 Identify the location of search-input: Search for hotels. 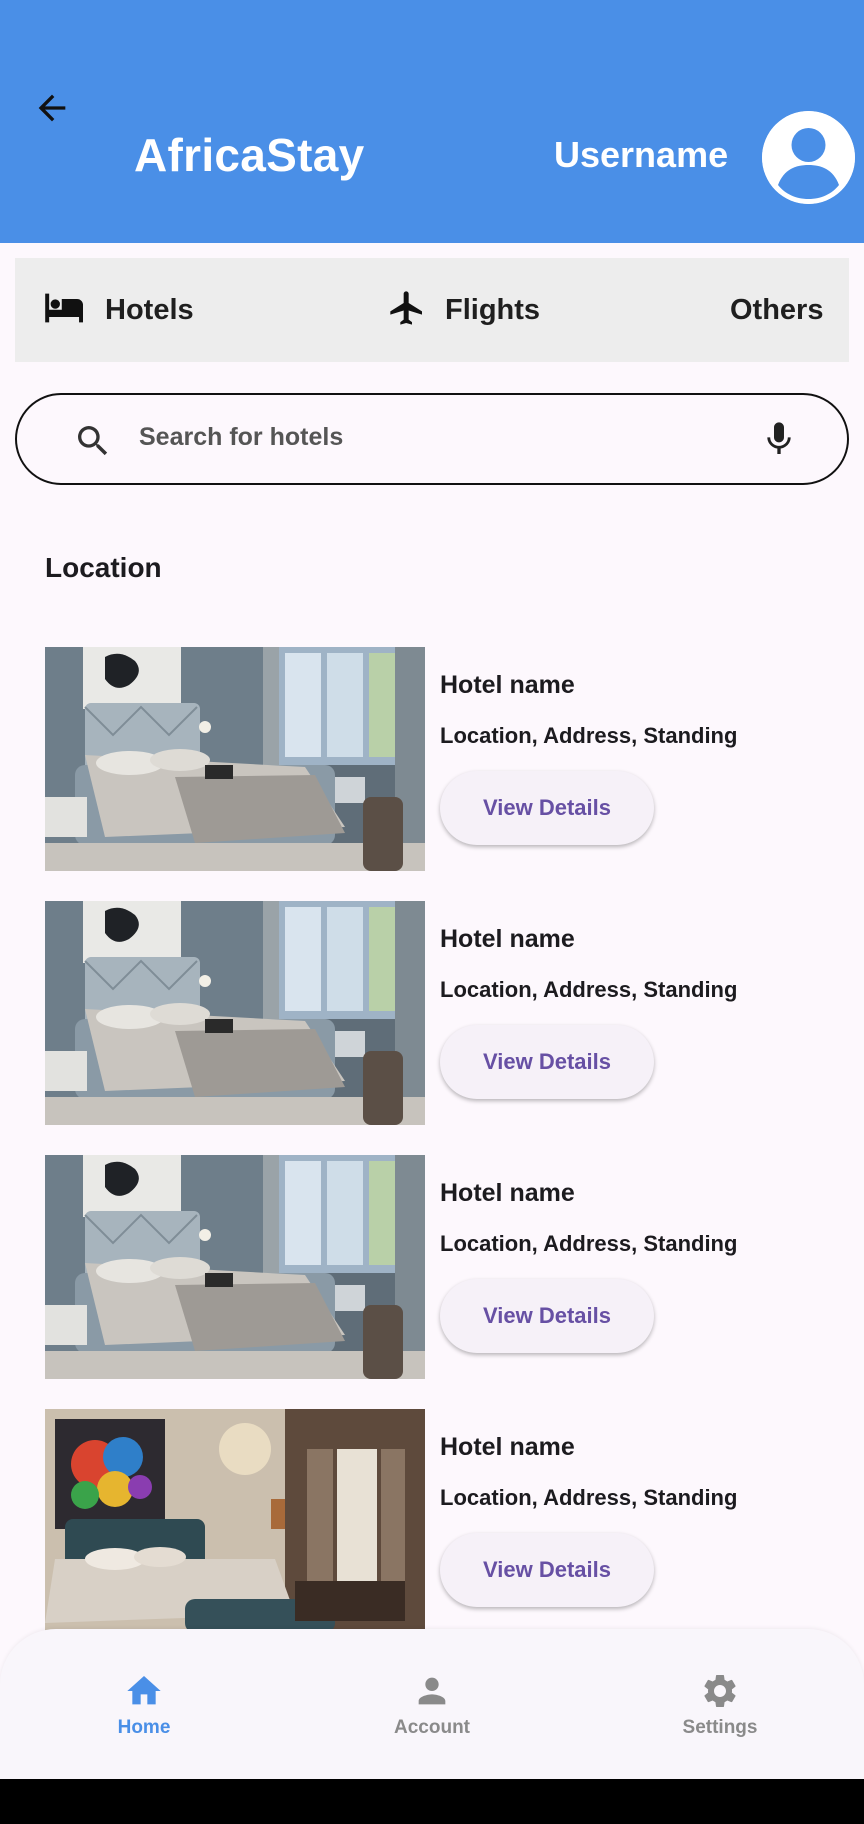
(432, 439).